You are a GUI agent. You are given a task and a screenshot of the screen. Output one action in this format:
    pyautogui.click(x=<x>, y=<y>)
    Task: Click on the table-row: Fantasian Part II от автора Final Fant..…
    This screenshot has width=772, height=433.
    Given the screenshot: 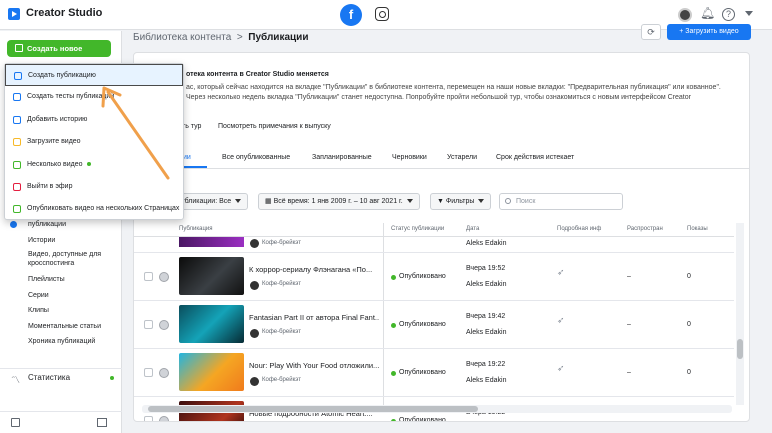 What is the action you would take?
    pyautogui.click(x=434, y=325)
    